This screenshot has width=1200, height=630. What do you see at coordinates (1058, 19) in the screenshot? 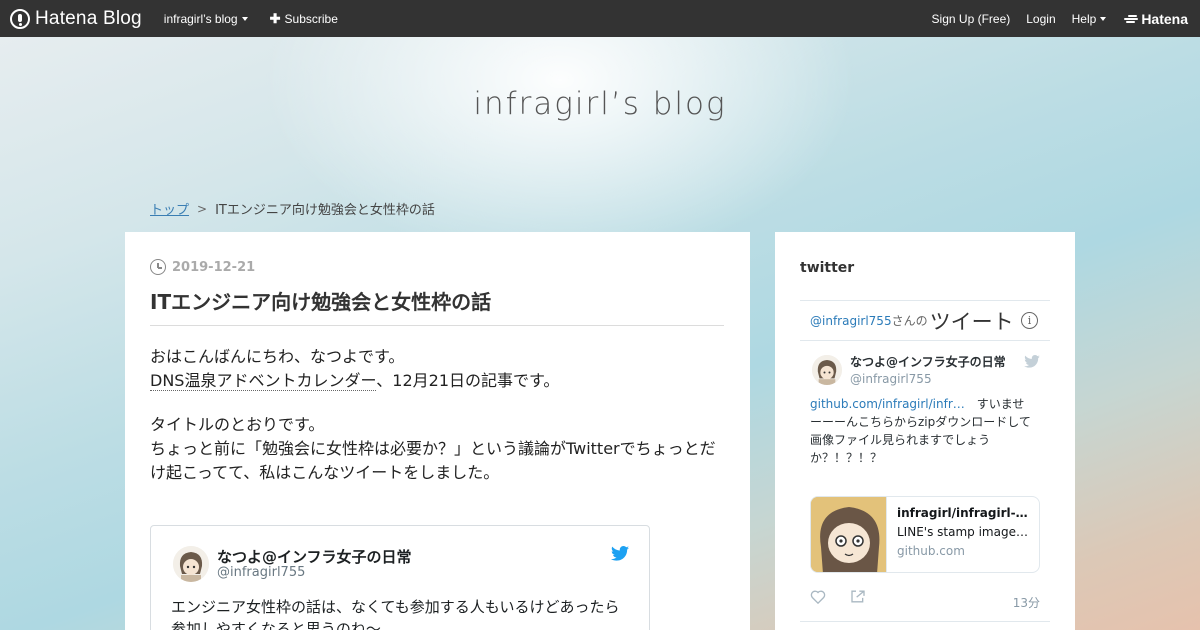
I see `nav-right-group: Sign Up (Free) Login Help Hatena` at bounding box center [1058, 19].